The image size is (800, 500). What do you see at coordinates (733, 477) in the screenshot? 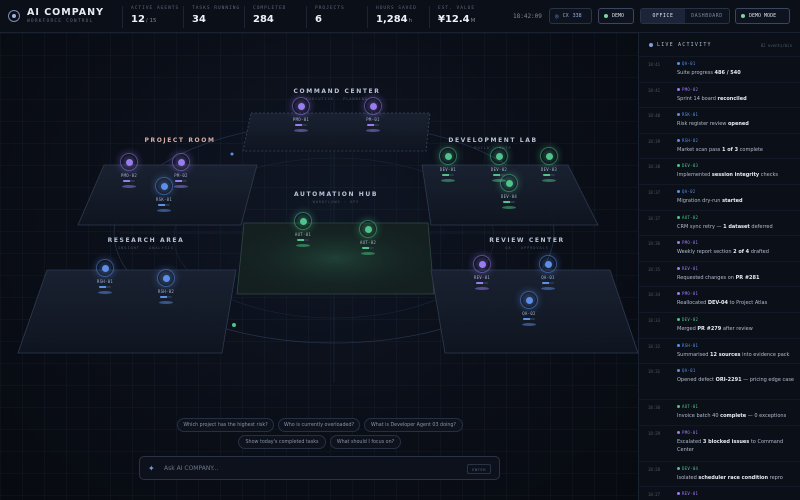
I see `activity-text-highlight: scheduler race condition` at bounding box center [733, 477].